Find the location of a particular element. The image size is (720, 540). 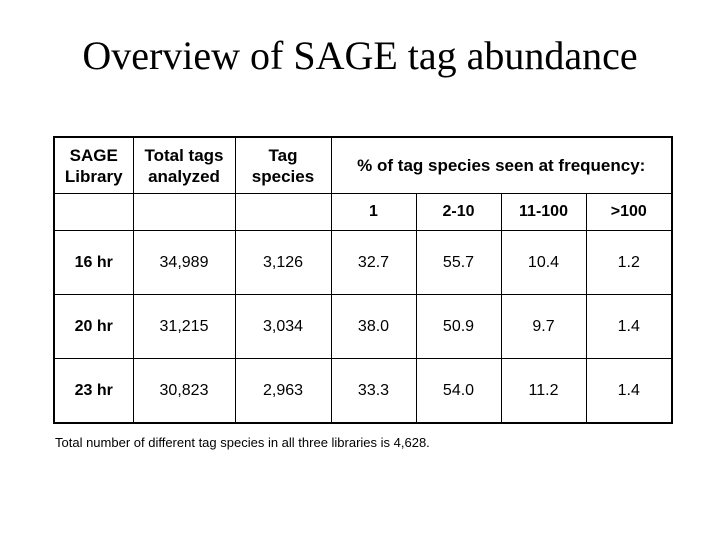

freq-bin-2-10: 2-10 is located at coordinates (458, 212).